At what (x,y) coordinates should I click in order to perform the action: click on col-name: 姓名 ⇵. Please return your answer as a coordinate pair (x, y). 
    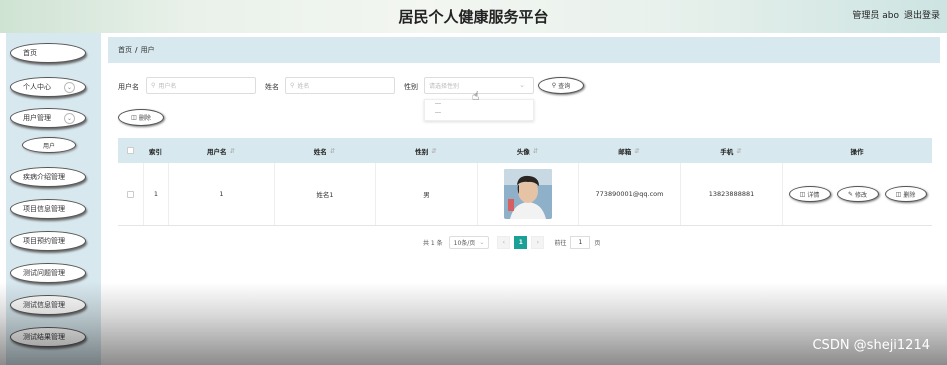
    Looking at the image, I should click on (324, 150).